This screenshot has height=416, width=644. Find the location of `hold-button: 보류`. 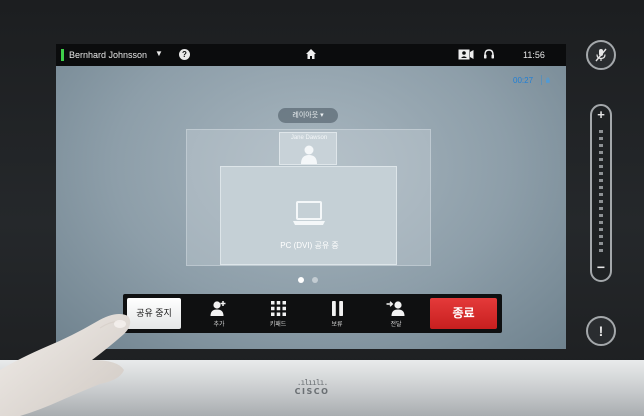

hold-button: 보류 is located at coordinates (337, 313).